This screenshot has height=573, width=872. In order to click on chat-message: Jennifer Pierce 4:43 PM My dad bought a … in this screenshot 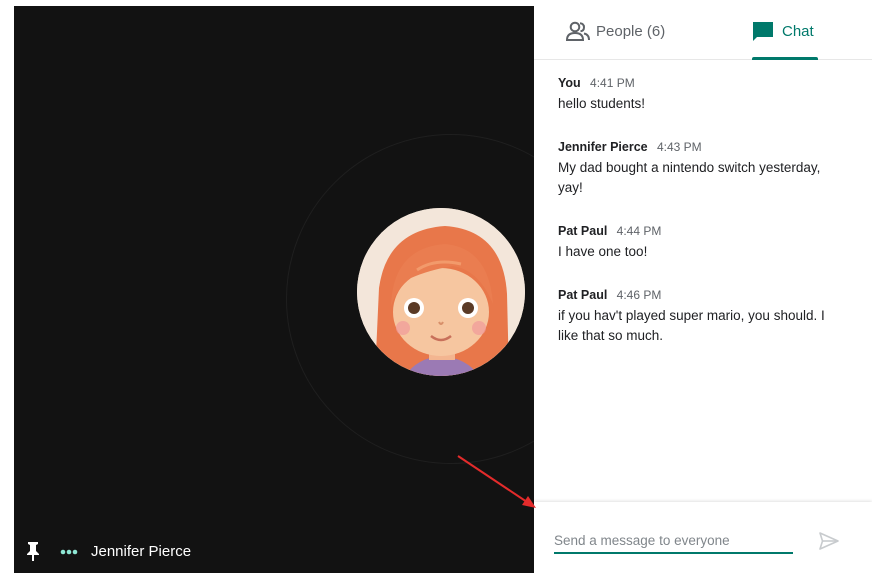, I will do `click(698, 169)`.